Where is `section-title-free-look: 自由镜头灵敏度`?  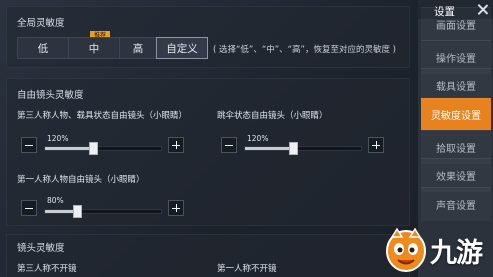
section-title-free-look: 自由镜头灵敏度 is located at coordinates (50, 95).